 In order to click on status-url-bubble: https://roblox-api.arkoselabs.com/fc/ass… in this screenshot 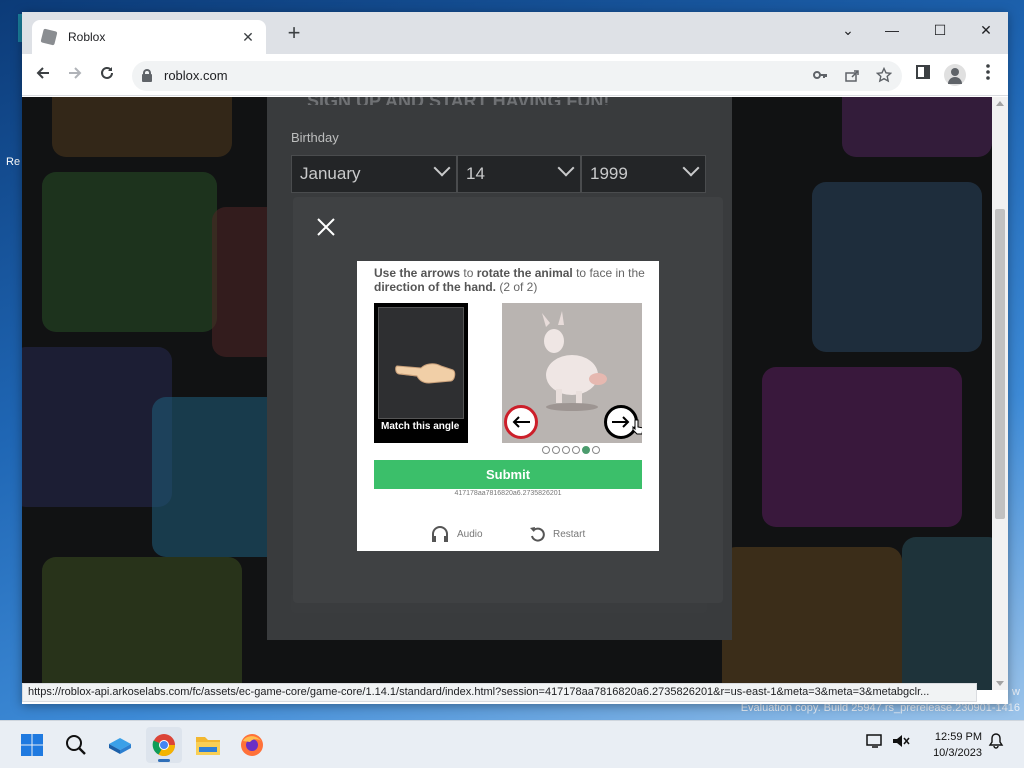, I will do `click(499, 692)`.